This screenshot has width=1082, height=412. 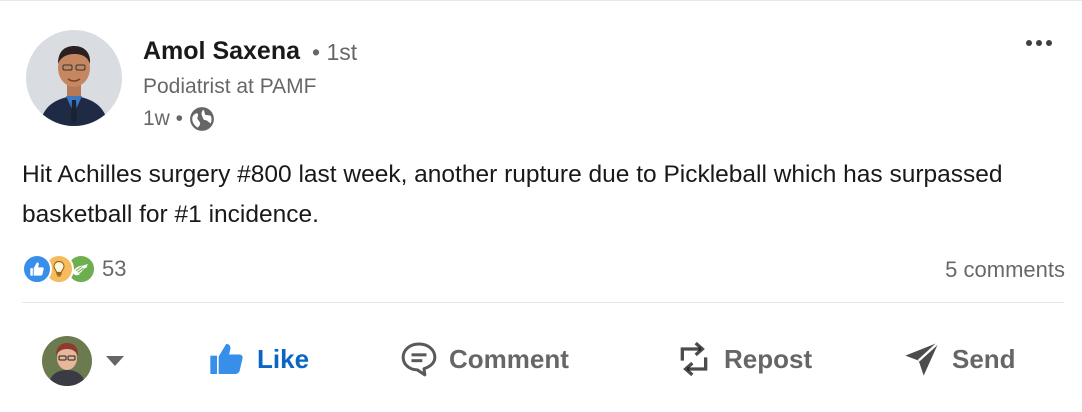 What do you see at coordinates (230, 86) in the screenshot?
I see `author-headline: Podiatrist at PAMF` at bounding box center [230, 86].